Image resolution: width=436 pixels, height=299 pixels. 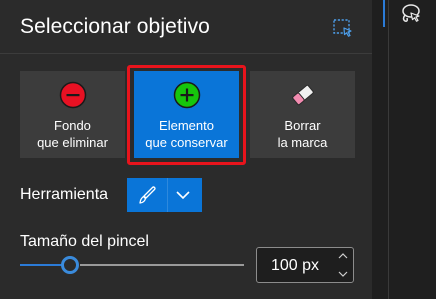 What do you see at coordinates (302, 125) in the screenshot?
I see `erase-label-line1: Borrar` at bounding box center [302, 125].